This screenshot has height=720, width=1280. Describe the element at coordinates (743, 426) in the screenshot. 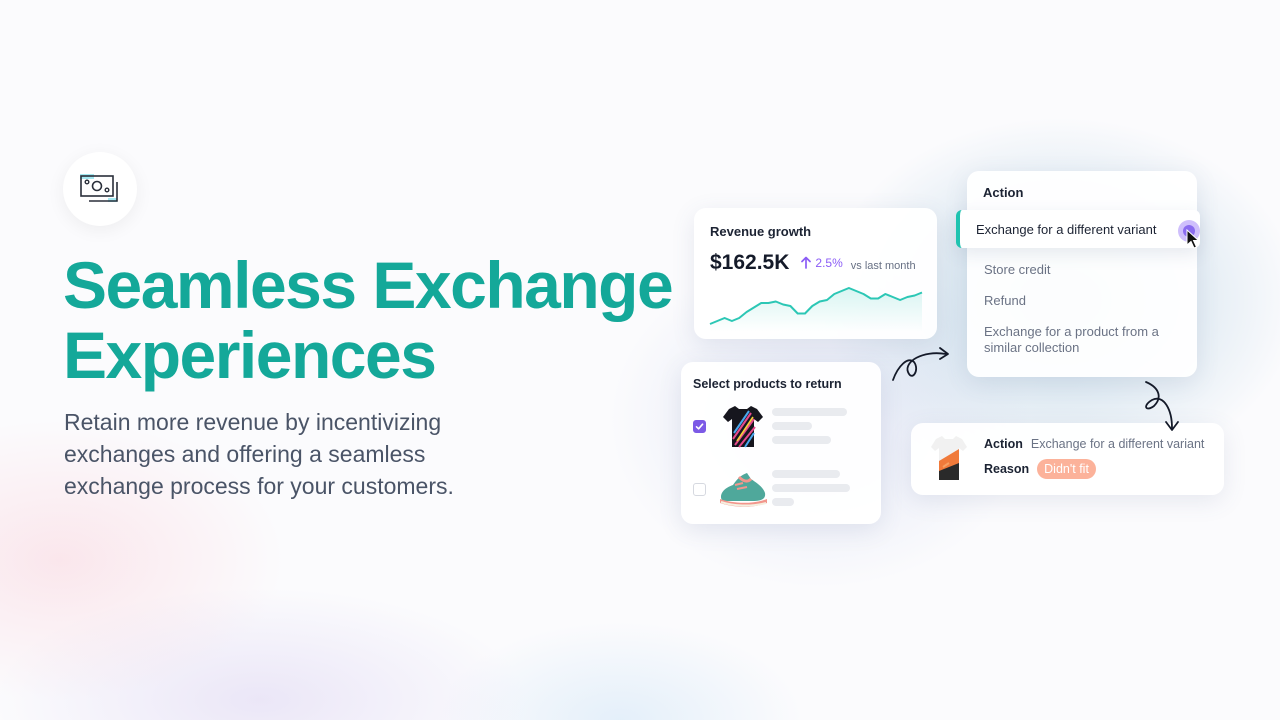

I see `jersey-image` at that location.